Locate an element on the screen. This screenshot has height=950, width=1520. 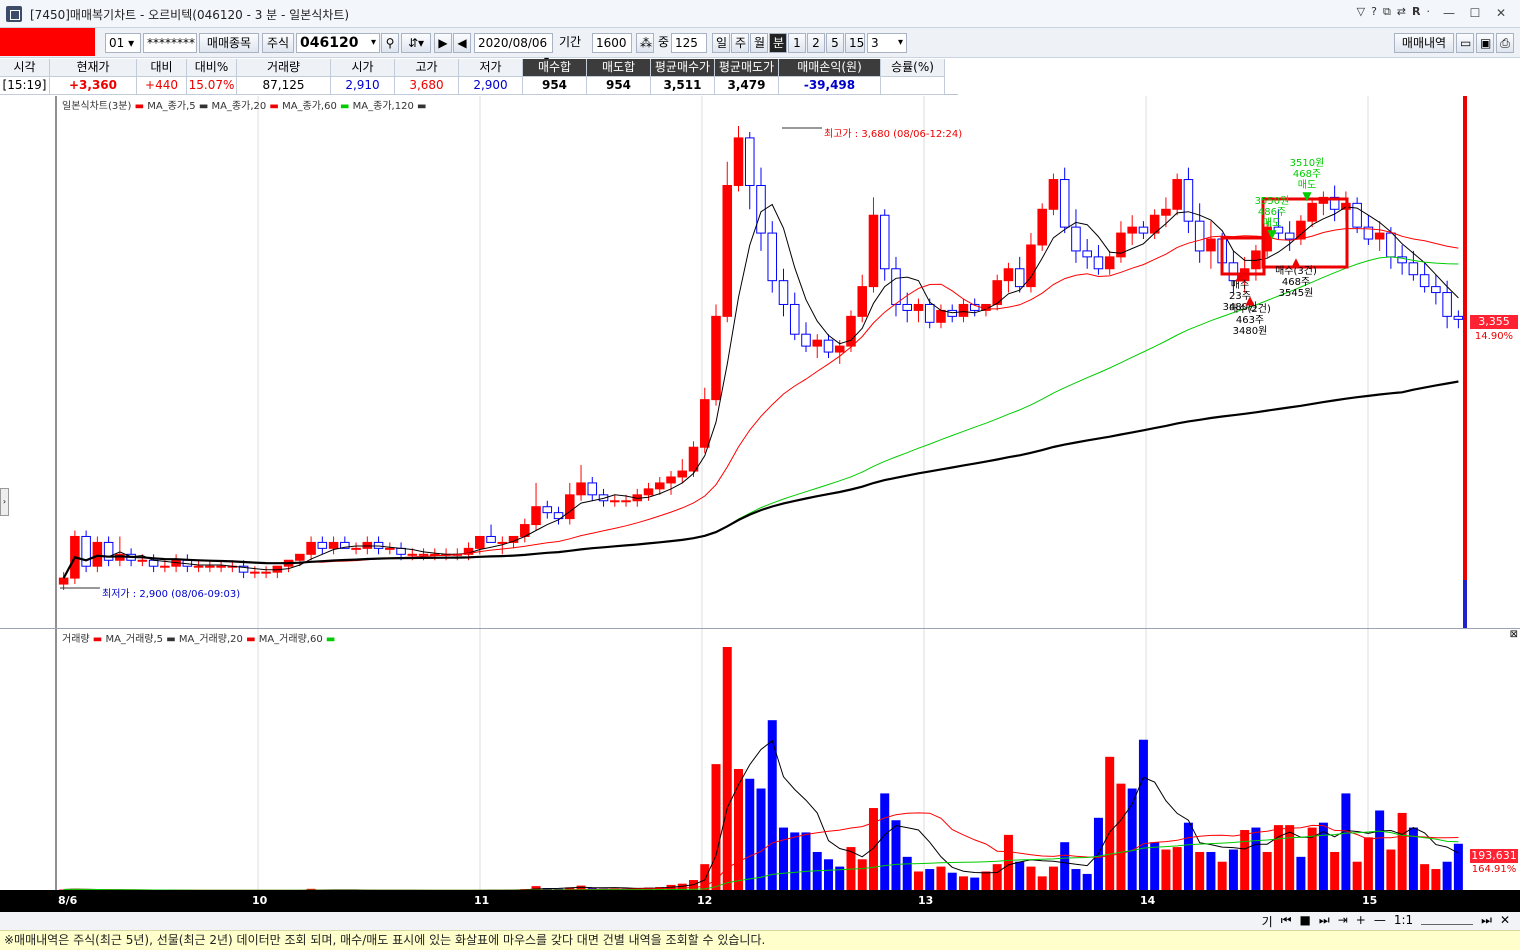
password-field: ******** is located at coordinates (170, 43).